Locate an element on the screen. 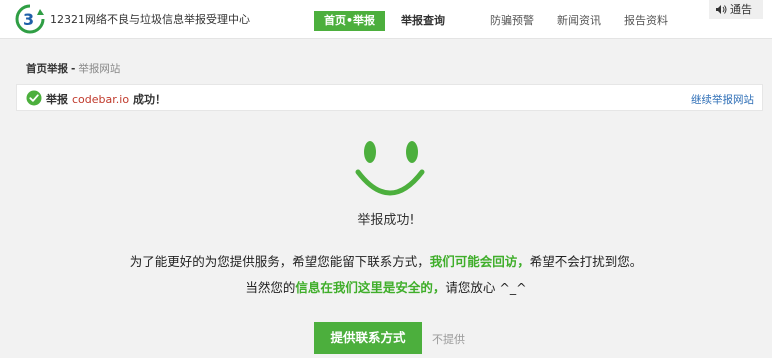 This screenshot has height=358, width=772. nav-home-report: 首页•举报 is located at coordinates (350, 21).